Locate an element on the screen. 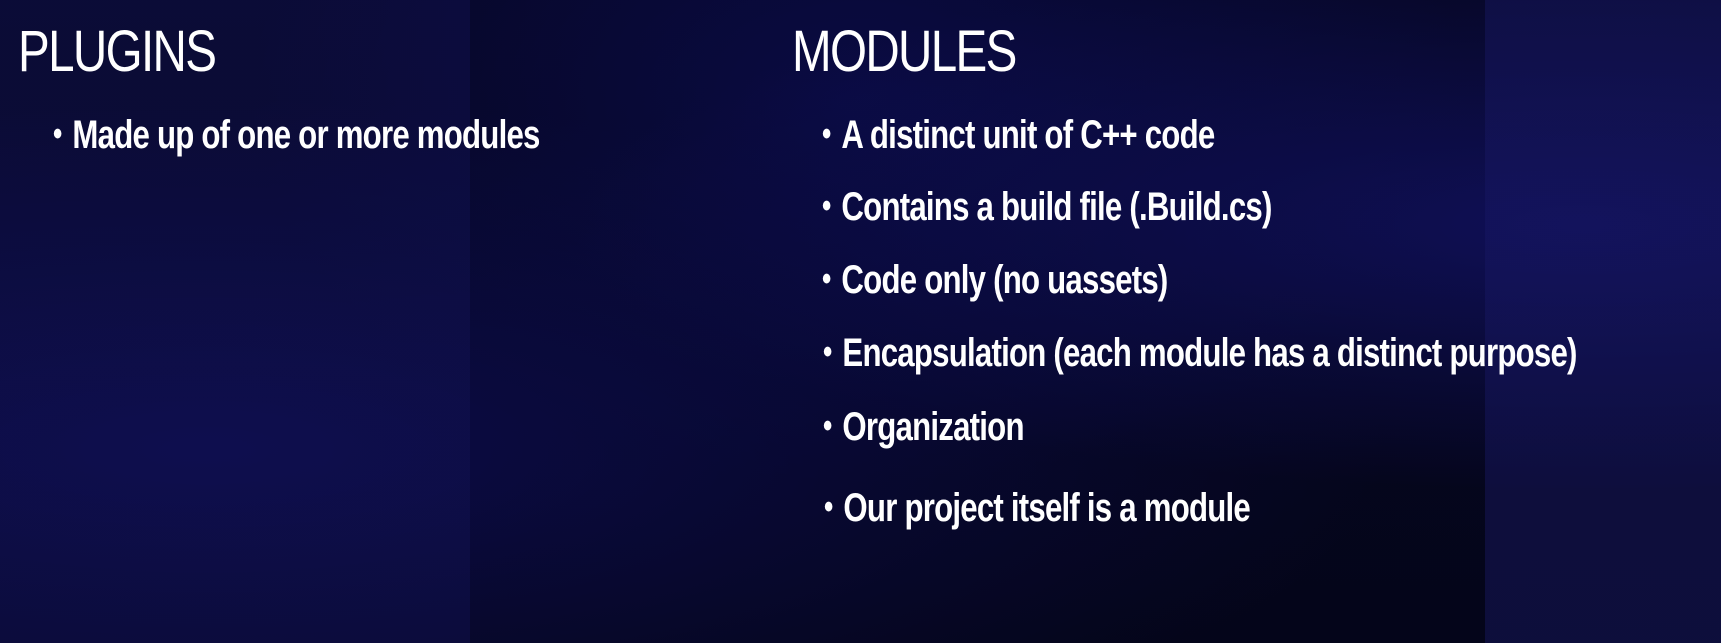  modules-list-item: • Organization is located at coordinates (924, 427).